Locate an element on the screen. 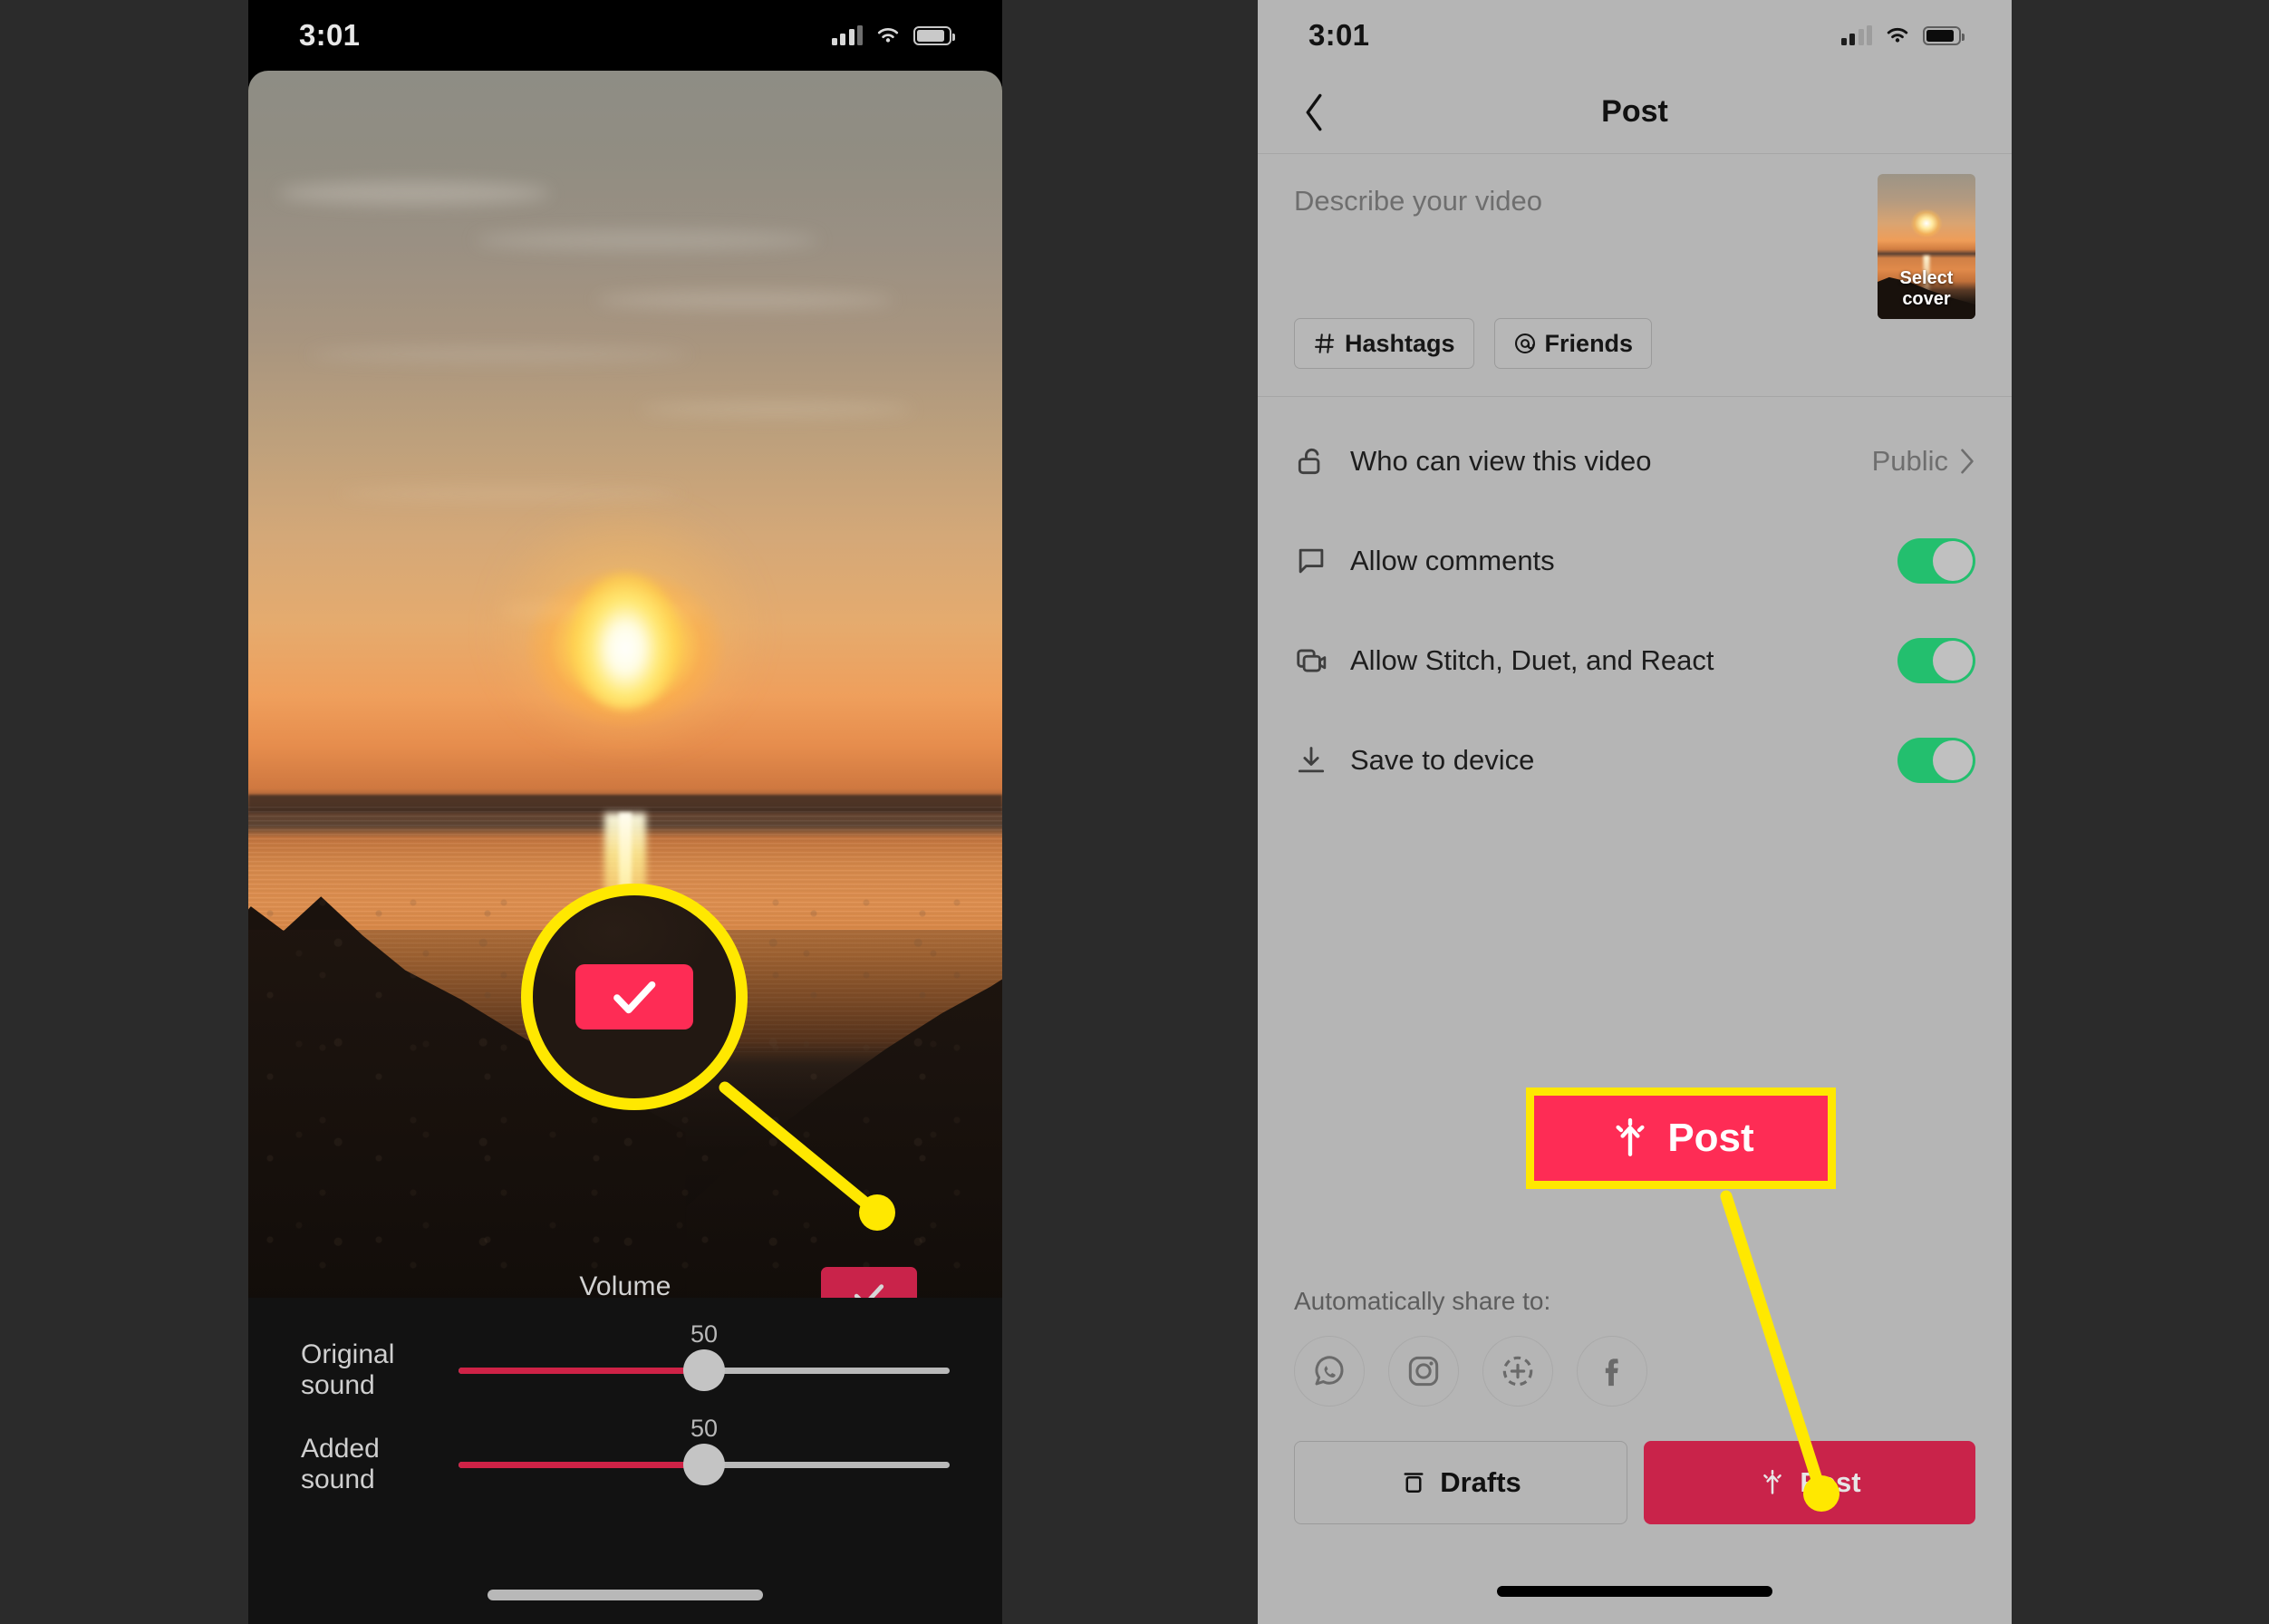 The height and width of the screenshot is (1624, 2269). magnifier-callout-check-button is located at coordinates (634, 997).